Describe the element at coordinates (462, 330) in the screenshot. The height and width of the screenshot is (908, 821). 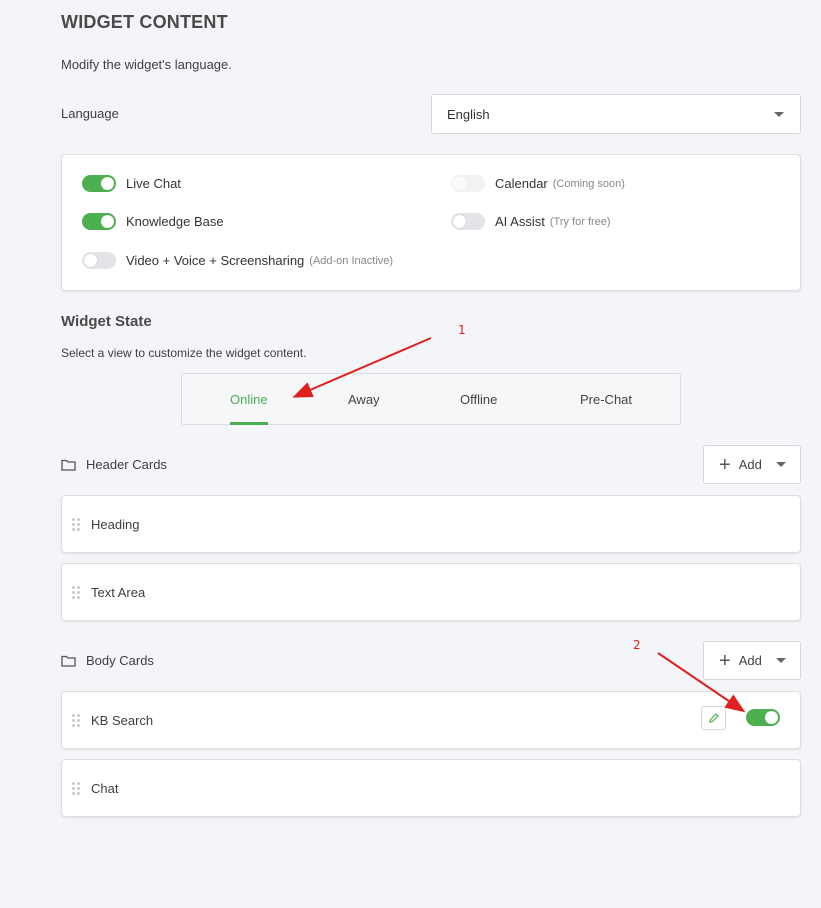
I see `annotation-label-1: 1` at that location.